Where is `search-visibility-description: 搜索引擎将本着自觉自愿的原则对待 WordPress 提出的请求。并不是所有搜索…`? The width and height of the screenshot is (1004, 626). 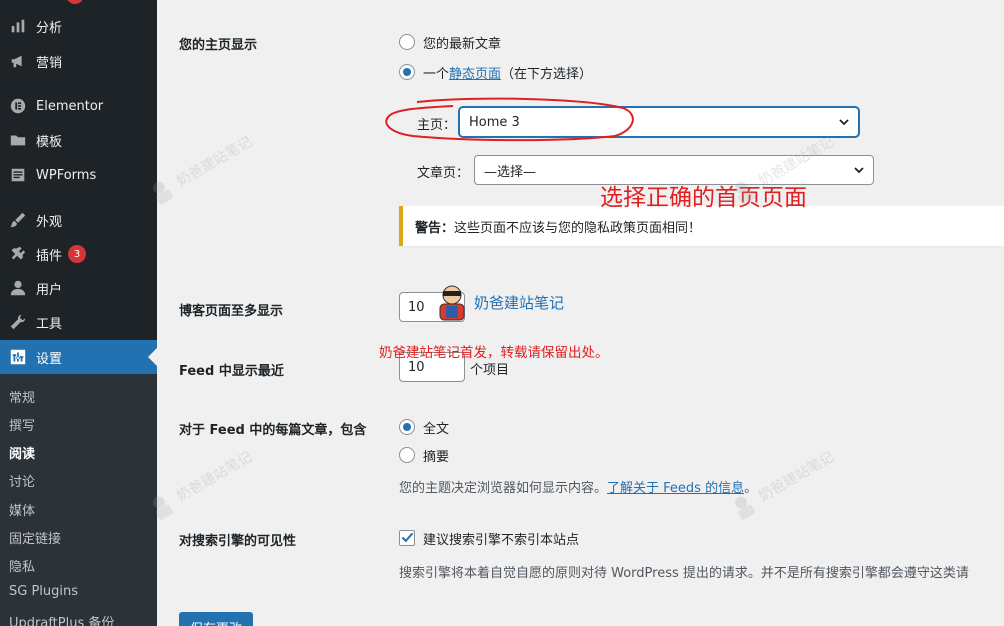
search-visibility-description: 搜索引擎将本着自觉自愿的原则对待 WordPress 提出的请求。并不是所有搜索… is located at coordinates (684, 573).